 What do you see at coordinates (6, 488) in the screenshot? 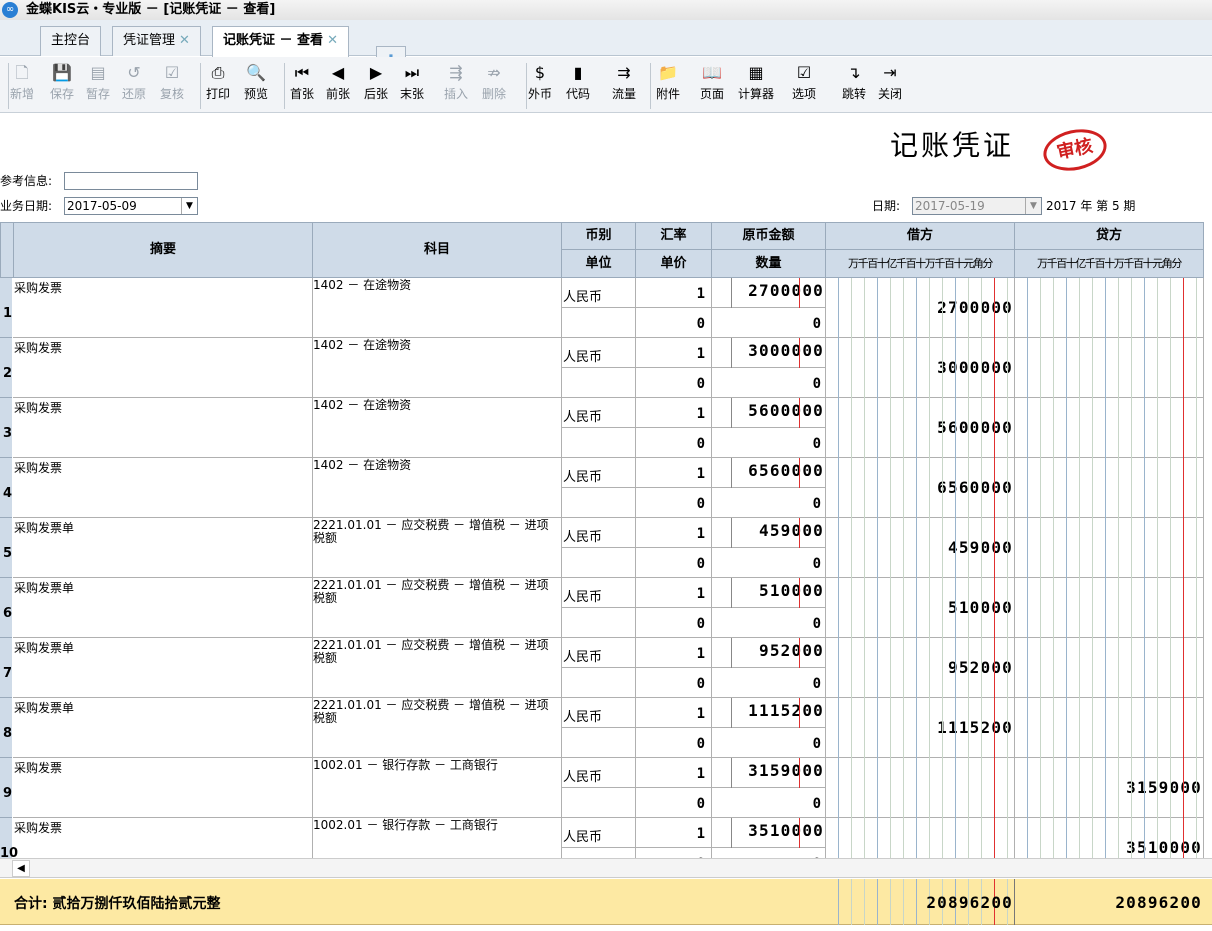
I see `row-number: 4` at bounding box center [6, 488].